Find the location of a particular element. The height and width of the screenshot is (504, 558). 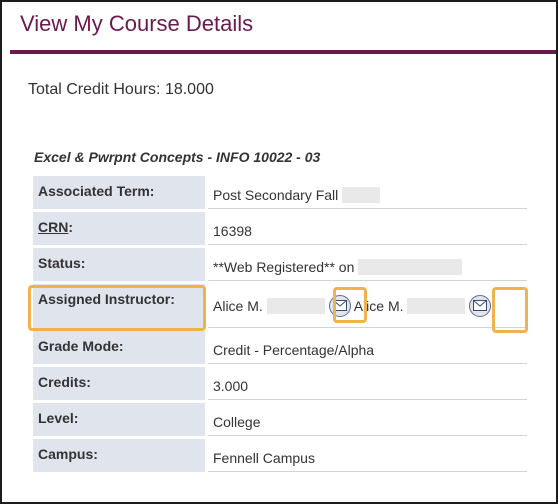

value-associated-term: Post Secondary Fall is located at coordinates (367, 192).